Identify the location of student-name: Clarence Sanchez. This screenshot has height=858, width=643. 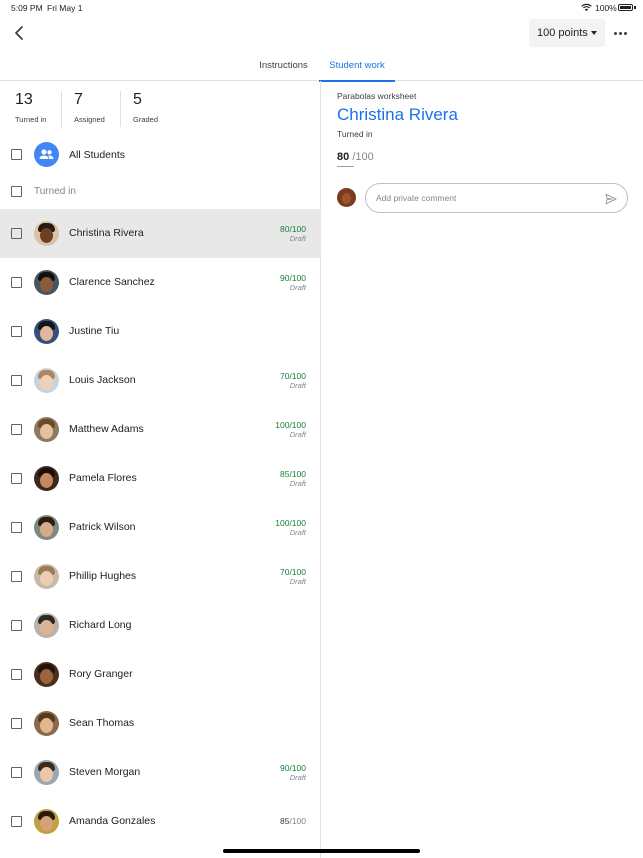
(112, 282).